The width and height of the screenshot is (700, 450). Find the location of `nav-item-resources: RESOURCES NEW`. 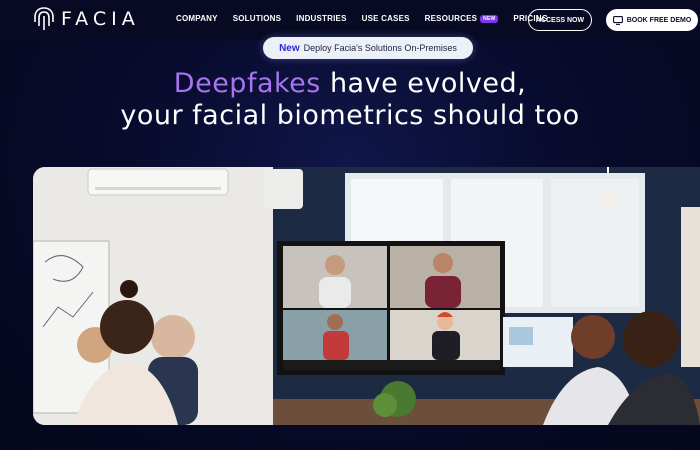

nav-item-resources: RESOURCES NEW is located at coordinates (462, 18).